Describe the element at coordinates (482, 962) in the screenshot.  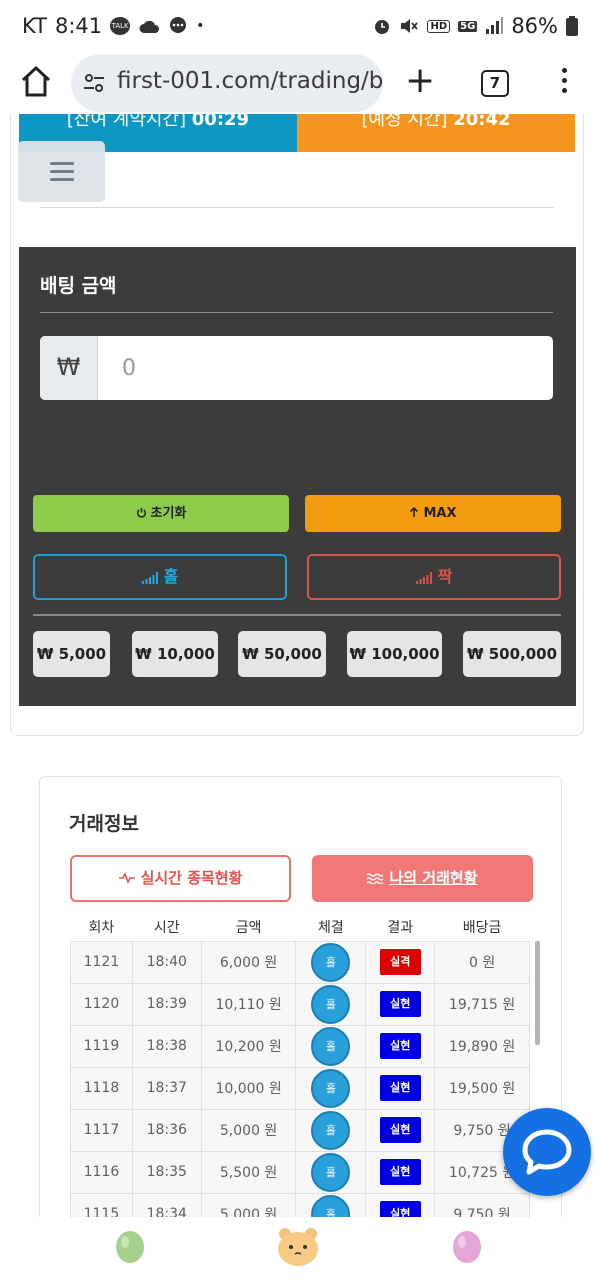
I see `payout-cell: 0 원` at that location.